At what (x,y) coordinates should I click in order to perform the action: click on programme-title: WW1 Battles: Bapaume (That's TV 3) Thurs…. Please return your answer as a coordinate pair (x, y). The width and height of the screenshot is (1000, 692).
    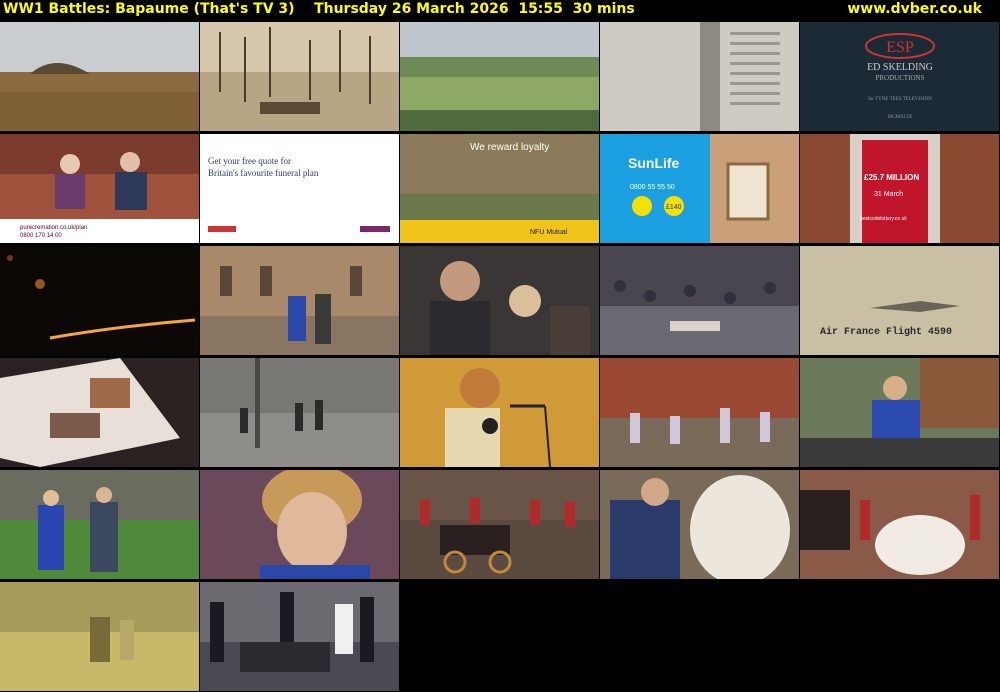
    Looking at the image, I should click on (319, 9).